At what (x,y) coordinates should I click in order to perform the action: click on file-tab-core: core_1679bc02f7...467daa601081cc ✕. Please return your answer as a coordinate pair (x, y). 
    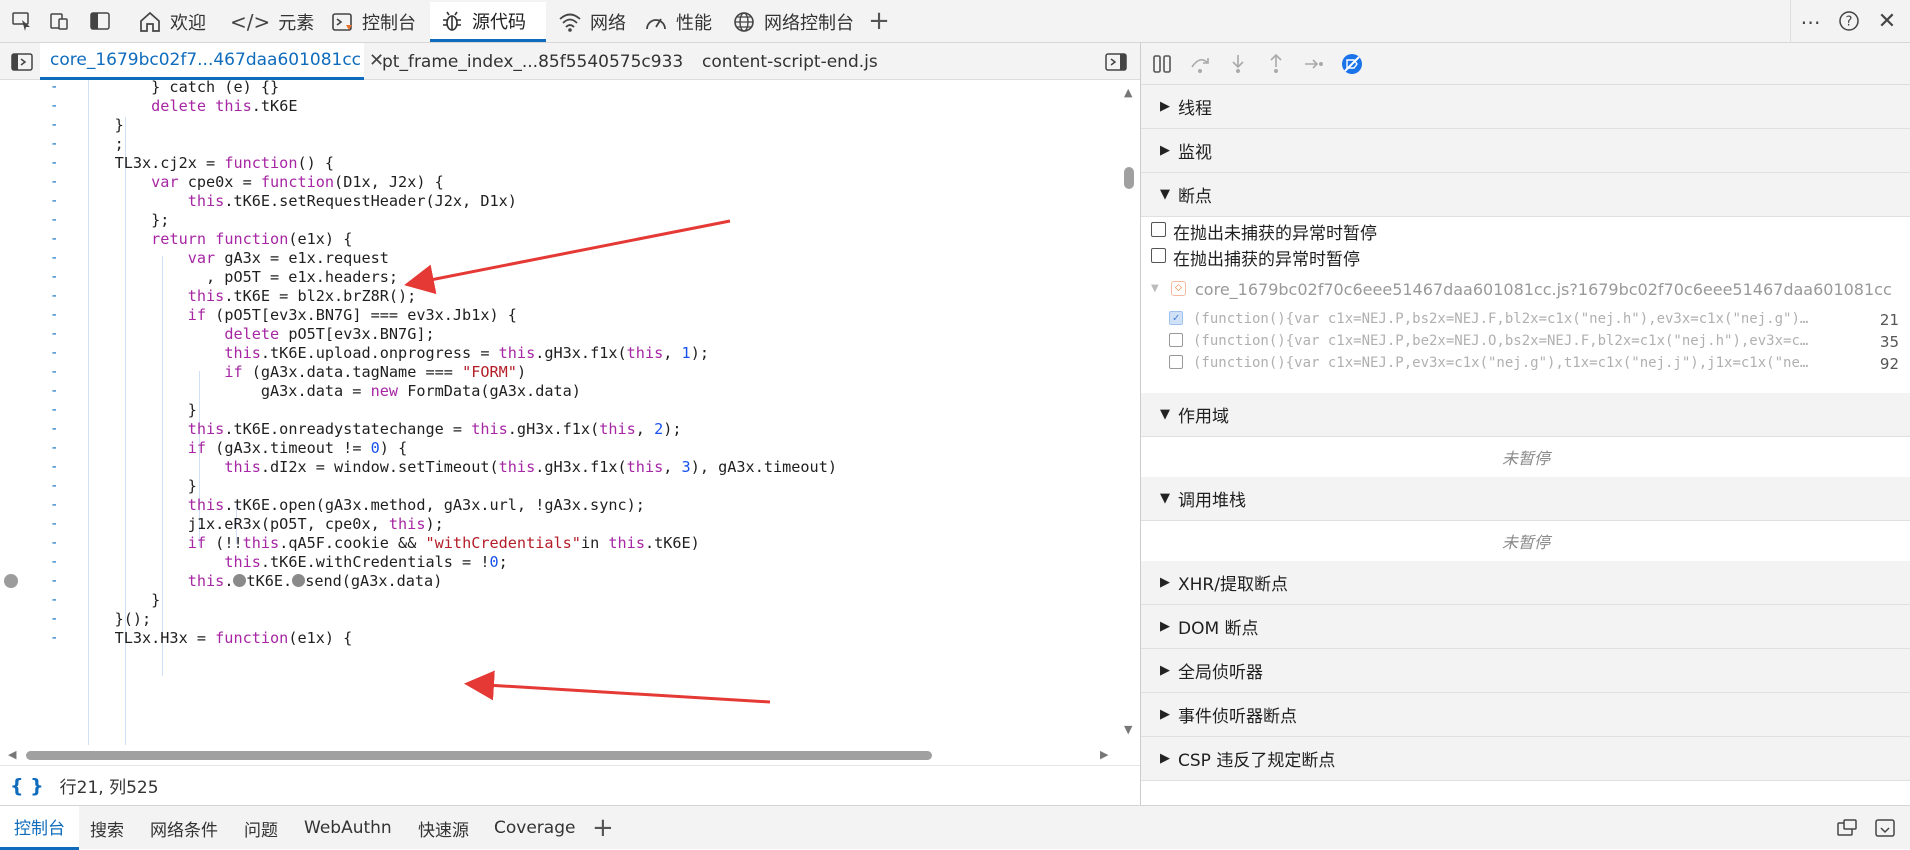
    Looking at the image, I should click on (212, 61).